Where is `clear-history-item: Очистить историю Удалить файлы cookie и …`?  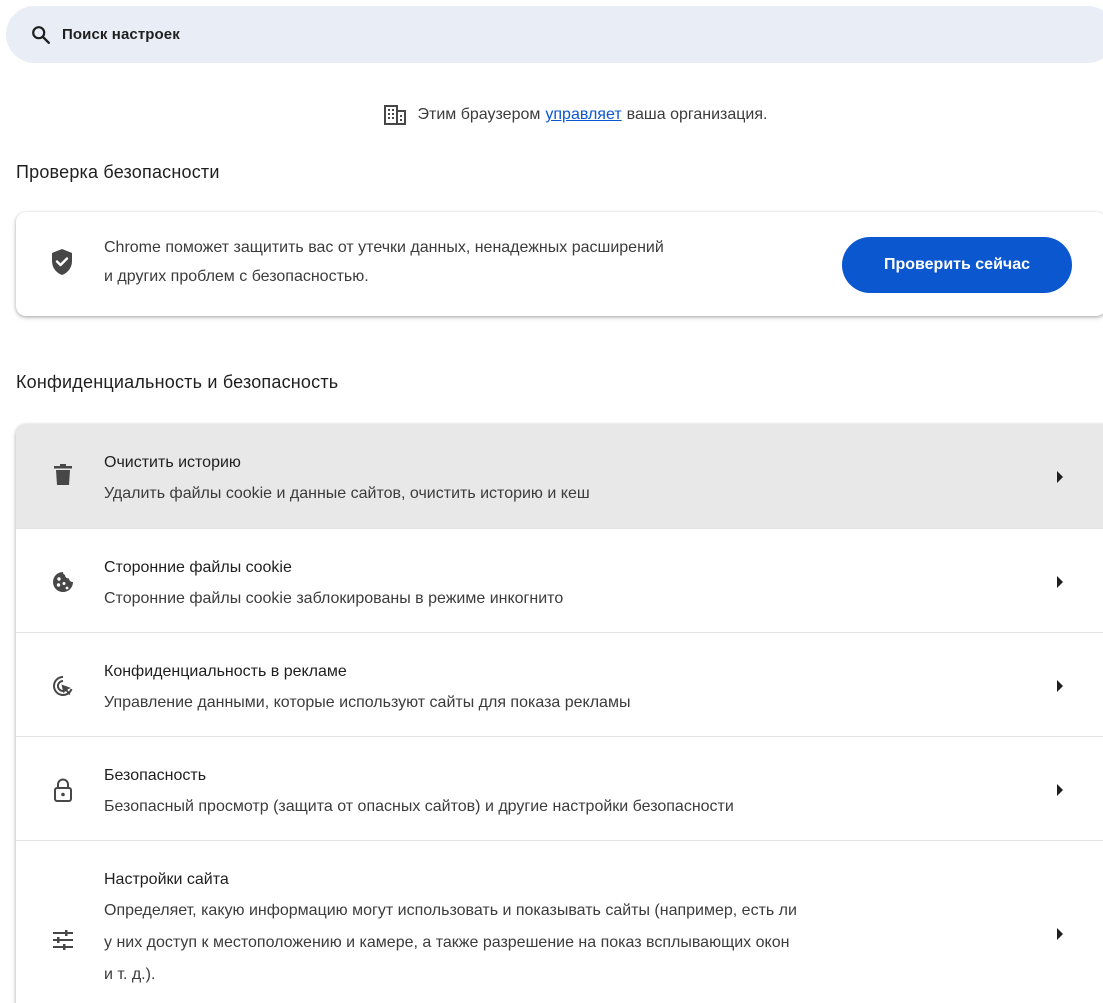 clear-history-item: Очистить историю Удалить файлы cookie и … is located at coordinates (559, 476).